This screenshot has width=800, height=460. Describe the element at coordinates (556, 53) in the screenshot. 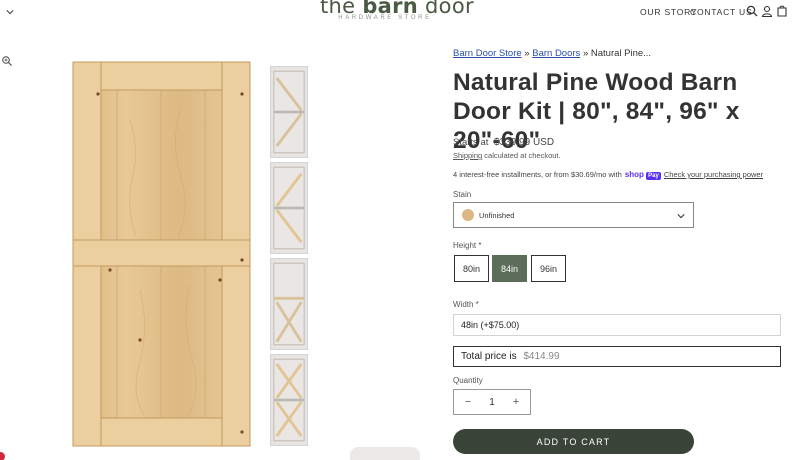

I see `breadcrumb-barn-doors: Barn Doors` at that location.